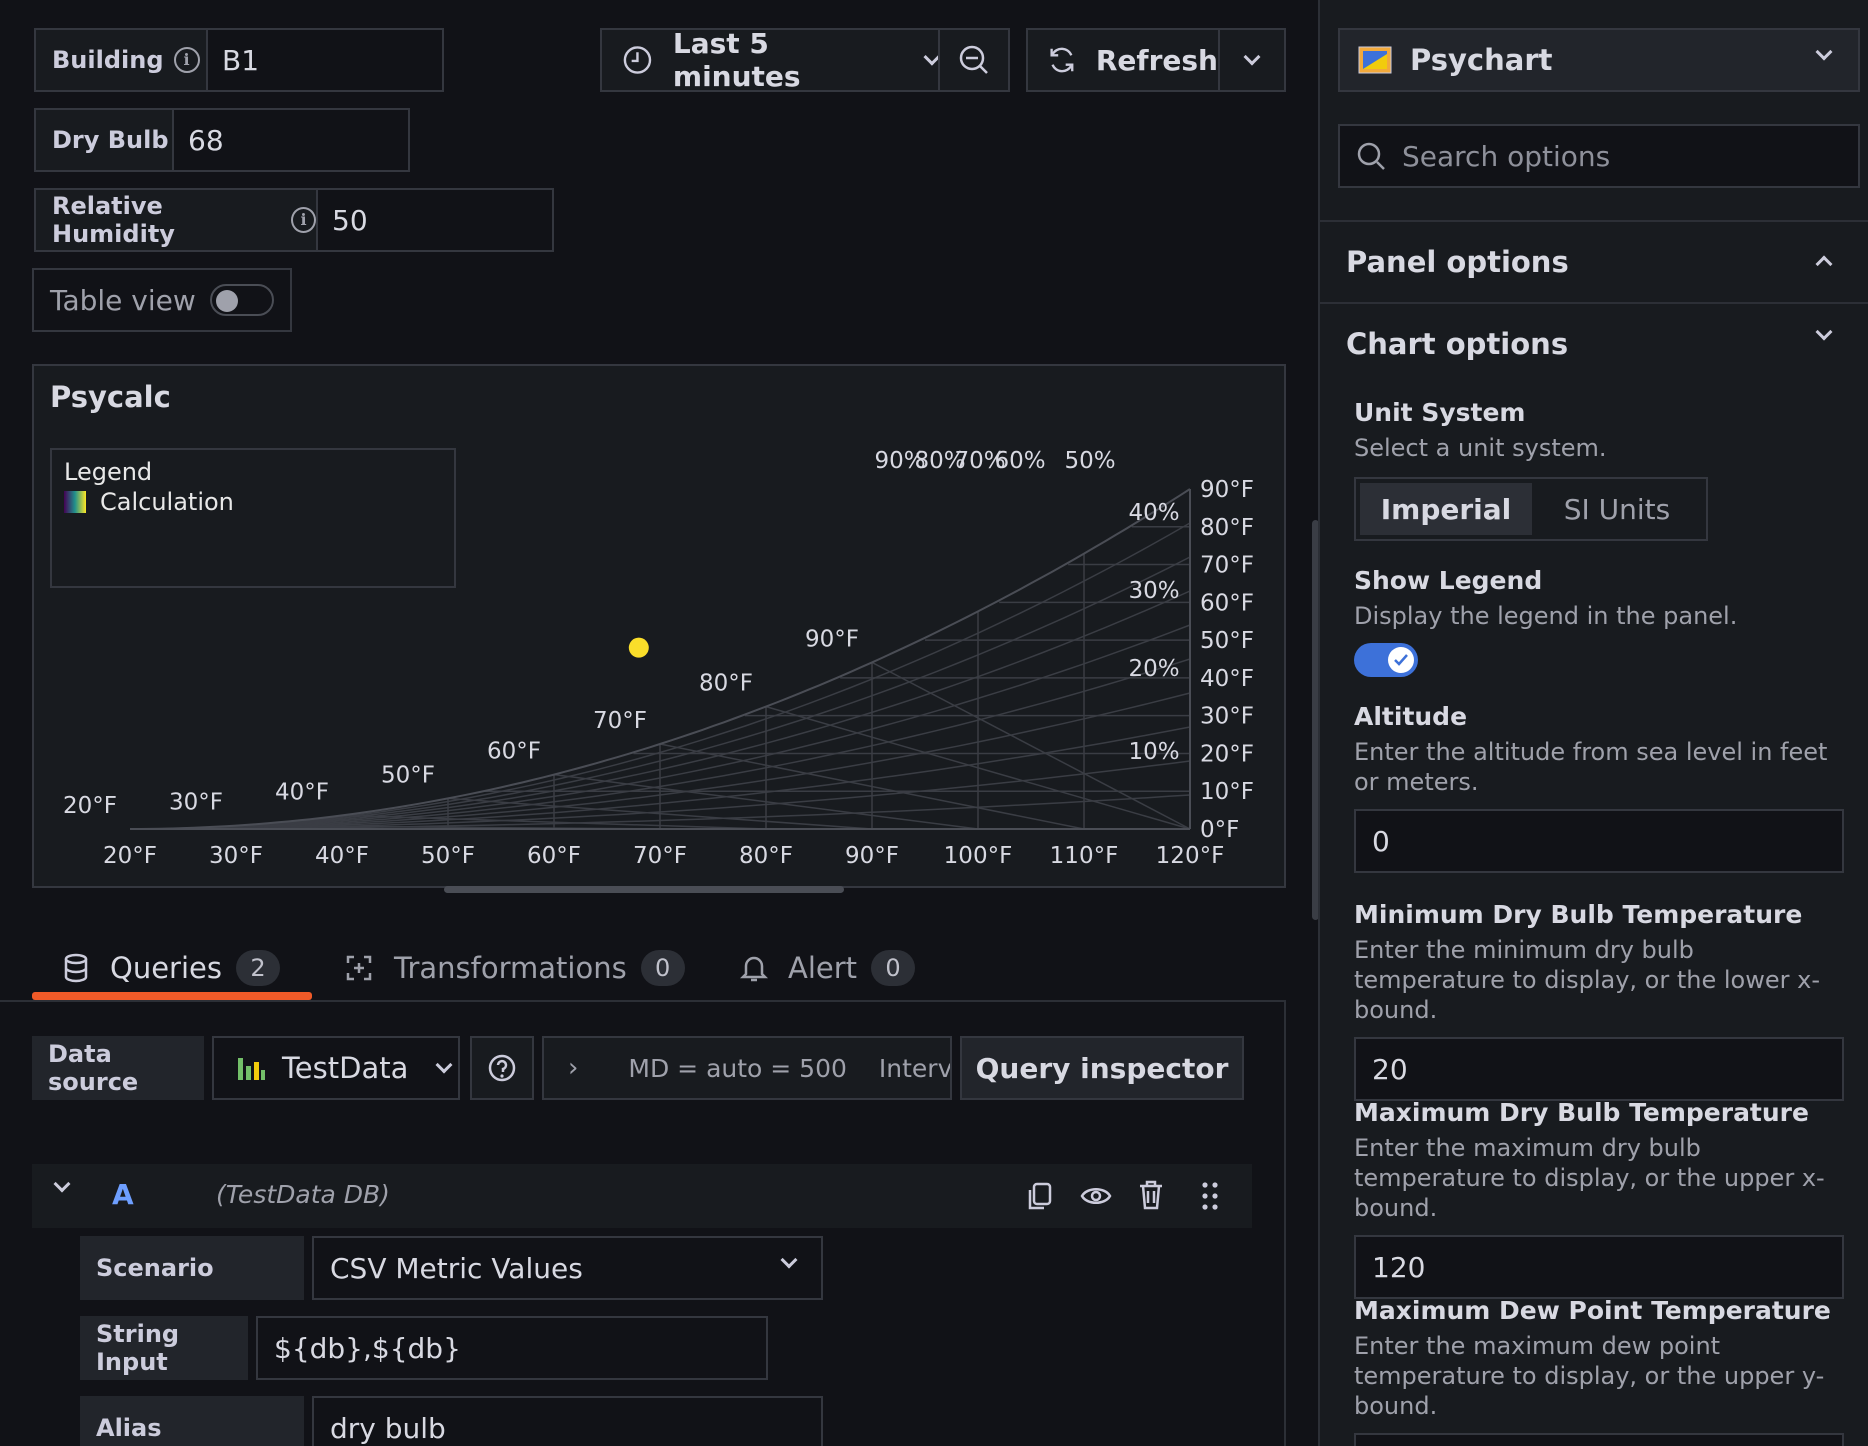  What do you see at coordinates (172, 996) in the screenshot?
I see `active-tab-indicator` at bounding box center [172, 996].